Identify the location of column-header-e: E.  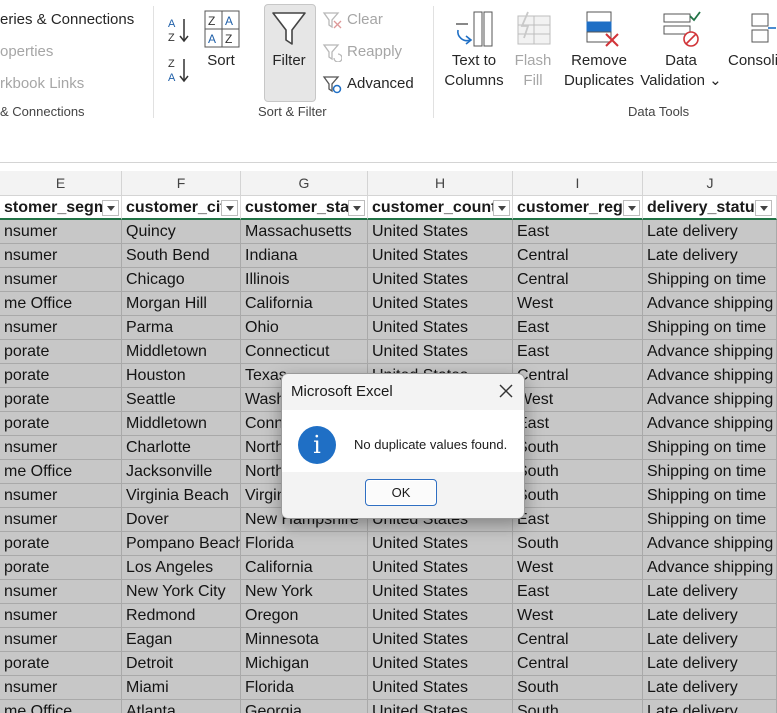
(61, 183).